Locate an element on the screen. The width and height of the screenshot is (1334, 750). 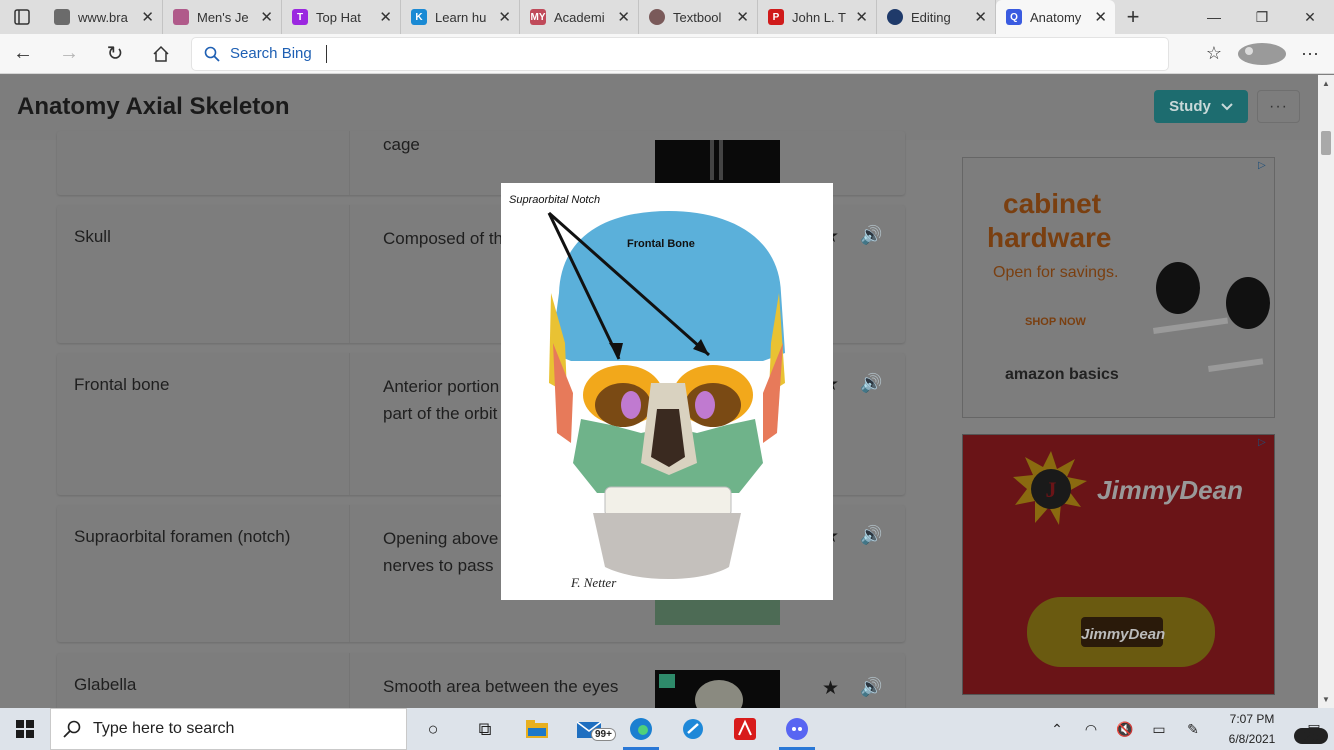
tab-title: Textbool is located at coordinates (697, 17).